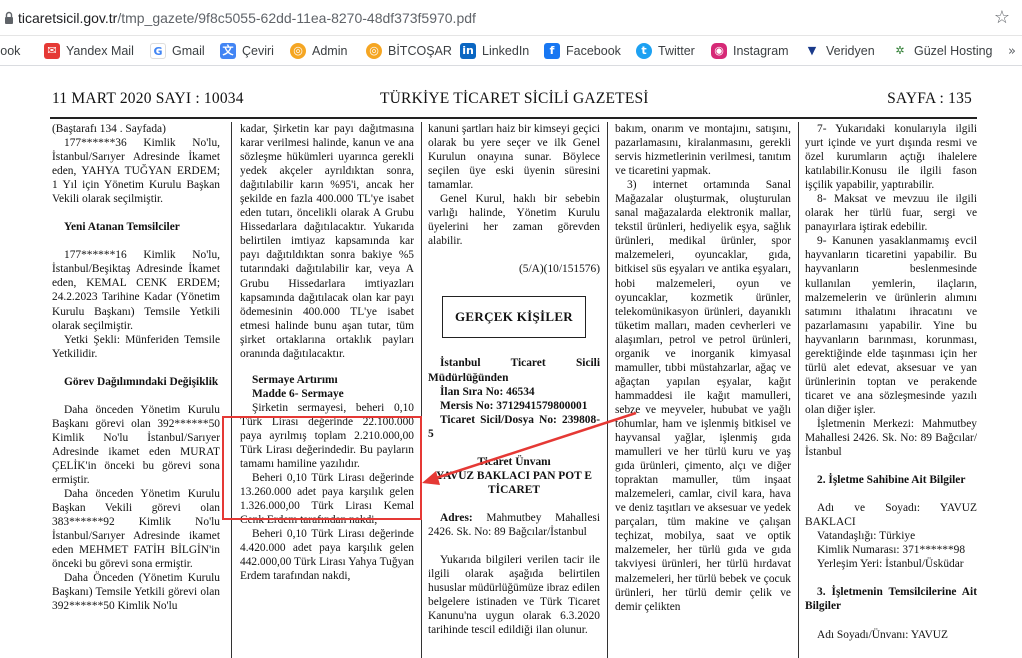  What do you see at coordinates (228, 51) in the screenshot?
I see `translate-icon: 文` at bounding box center [228, 51].